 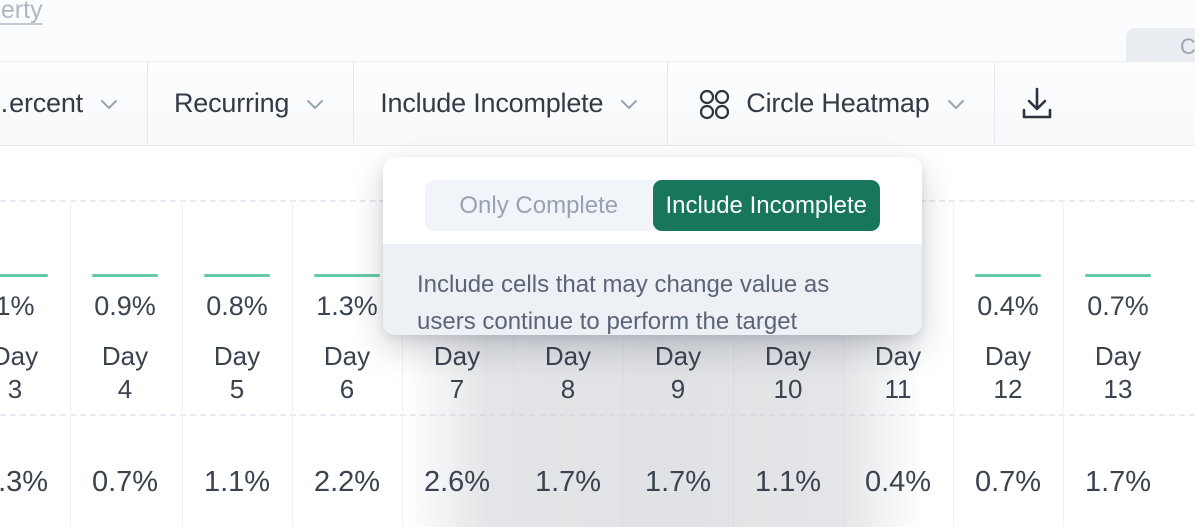 What do you see at coordinates (21, 12) in the screenshot?
I see `breadcrumb-link: …perty` at bounding box center [21, 12].